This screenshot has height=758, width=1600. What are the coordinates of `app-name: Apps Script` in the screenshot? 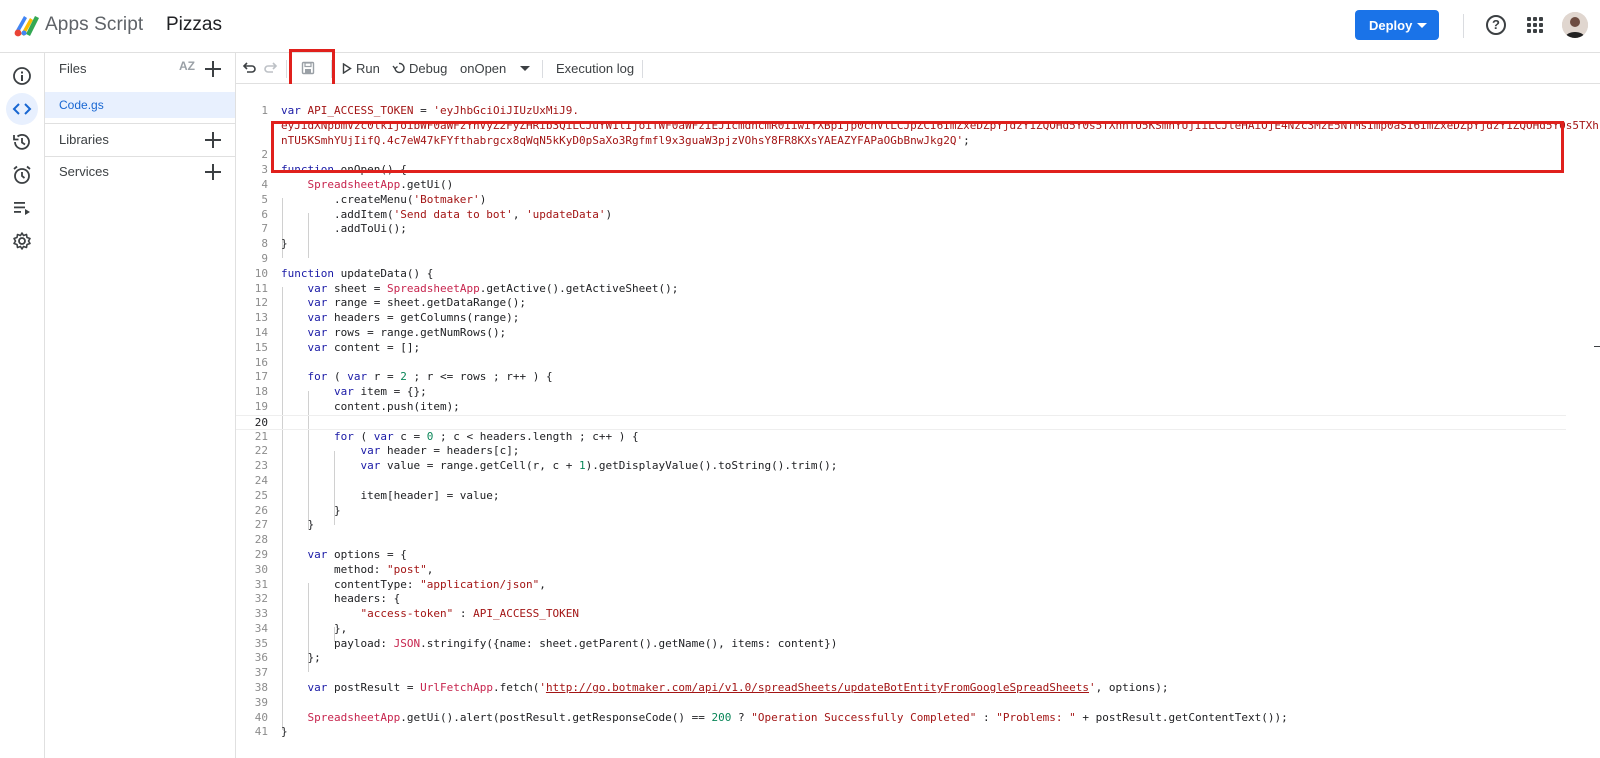 It's located at (94, 25).